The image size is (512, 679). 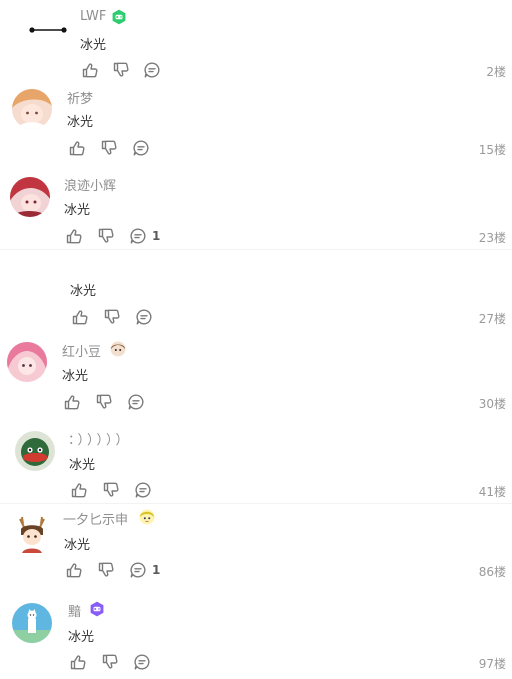 I want to click on floor-number: 2楼, so click(x=496, y=72).